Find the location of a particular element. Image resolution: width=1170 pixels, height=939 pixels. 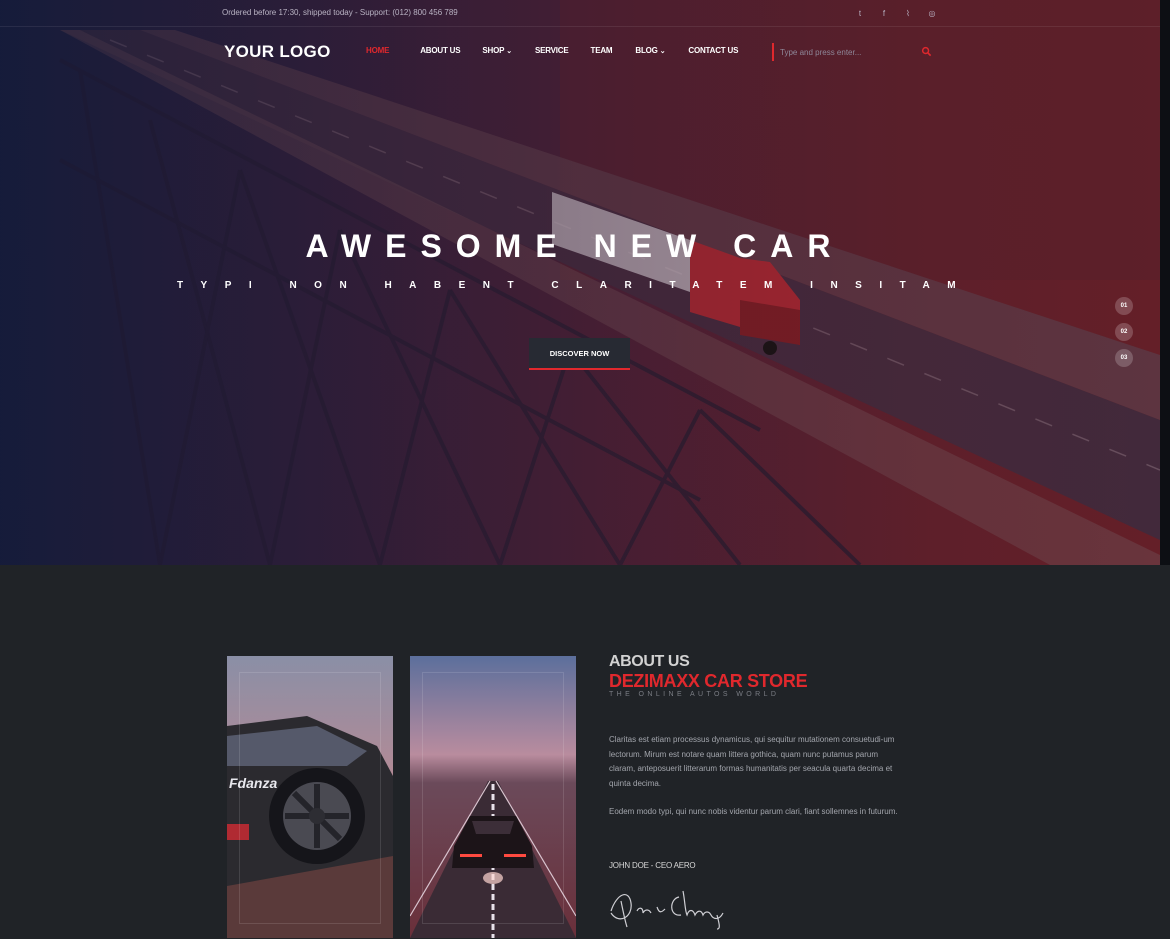

slide-dot-3: 03 is located at coordinates (1124, 358).